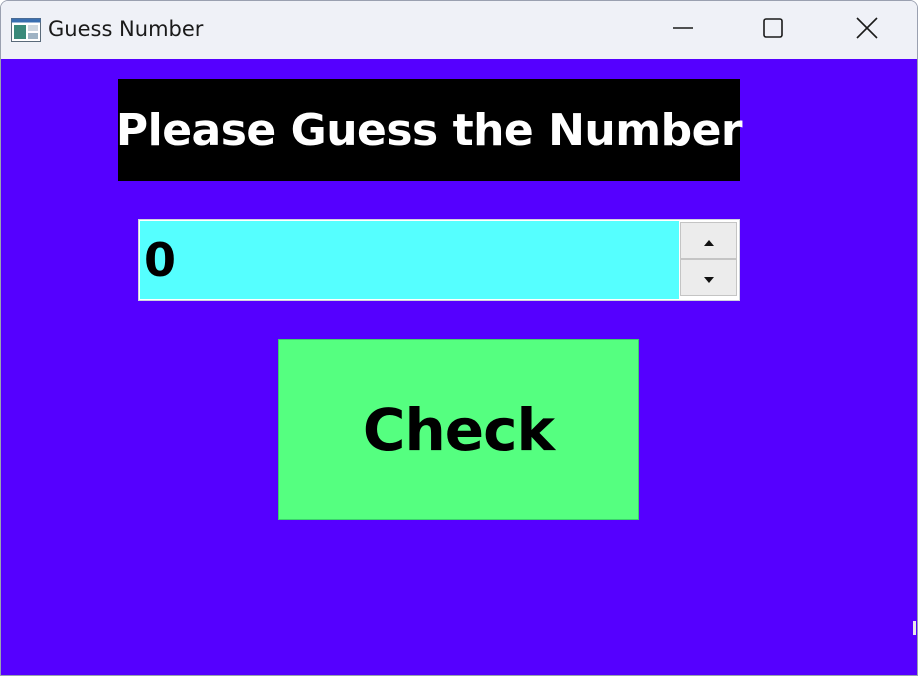  I want to click on decrement-button, so click(708, 277).